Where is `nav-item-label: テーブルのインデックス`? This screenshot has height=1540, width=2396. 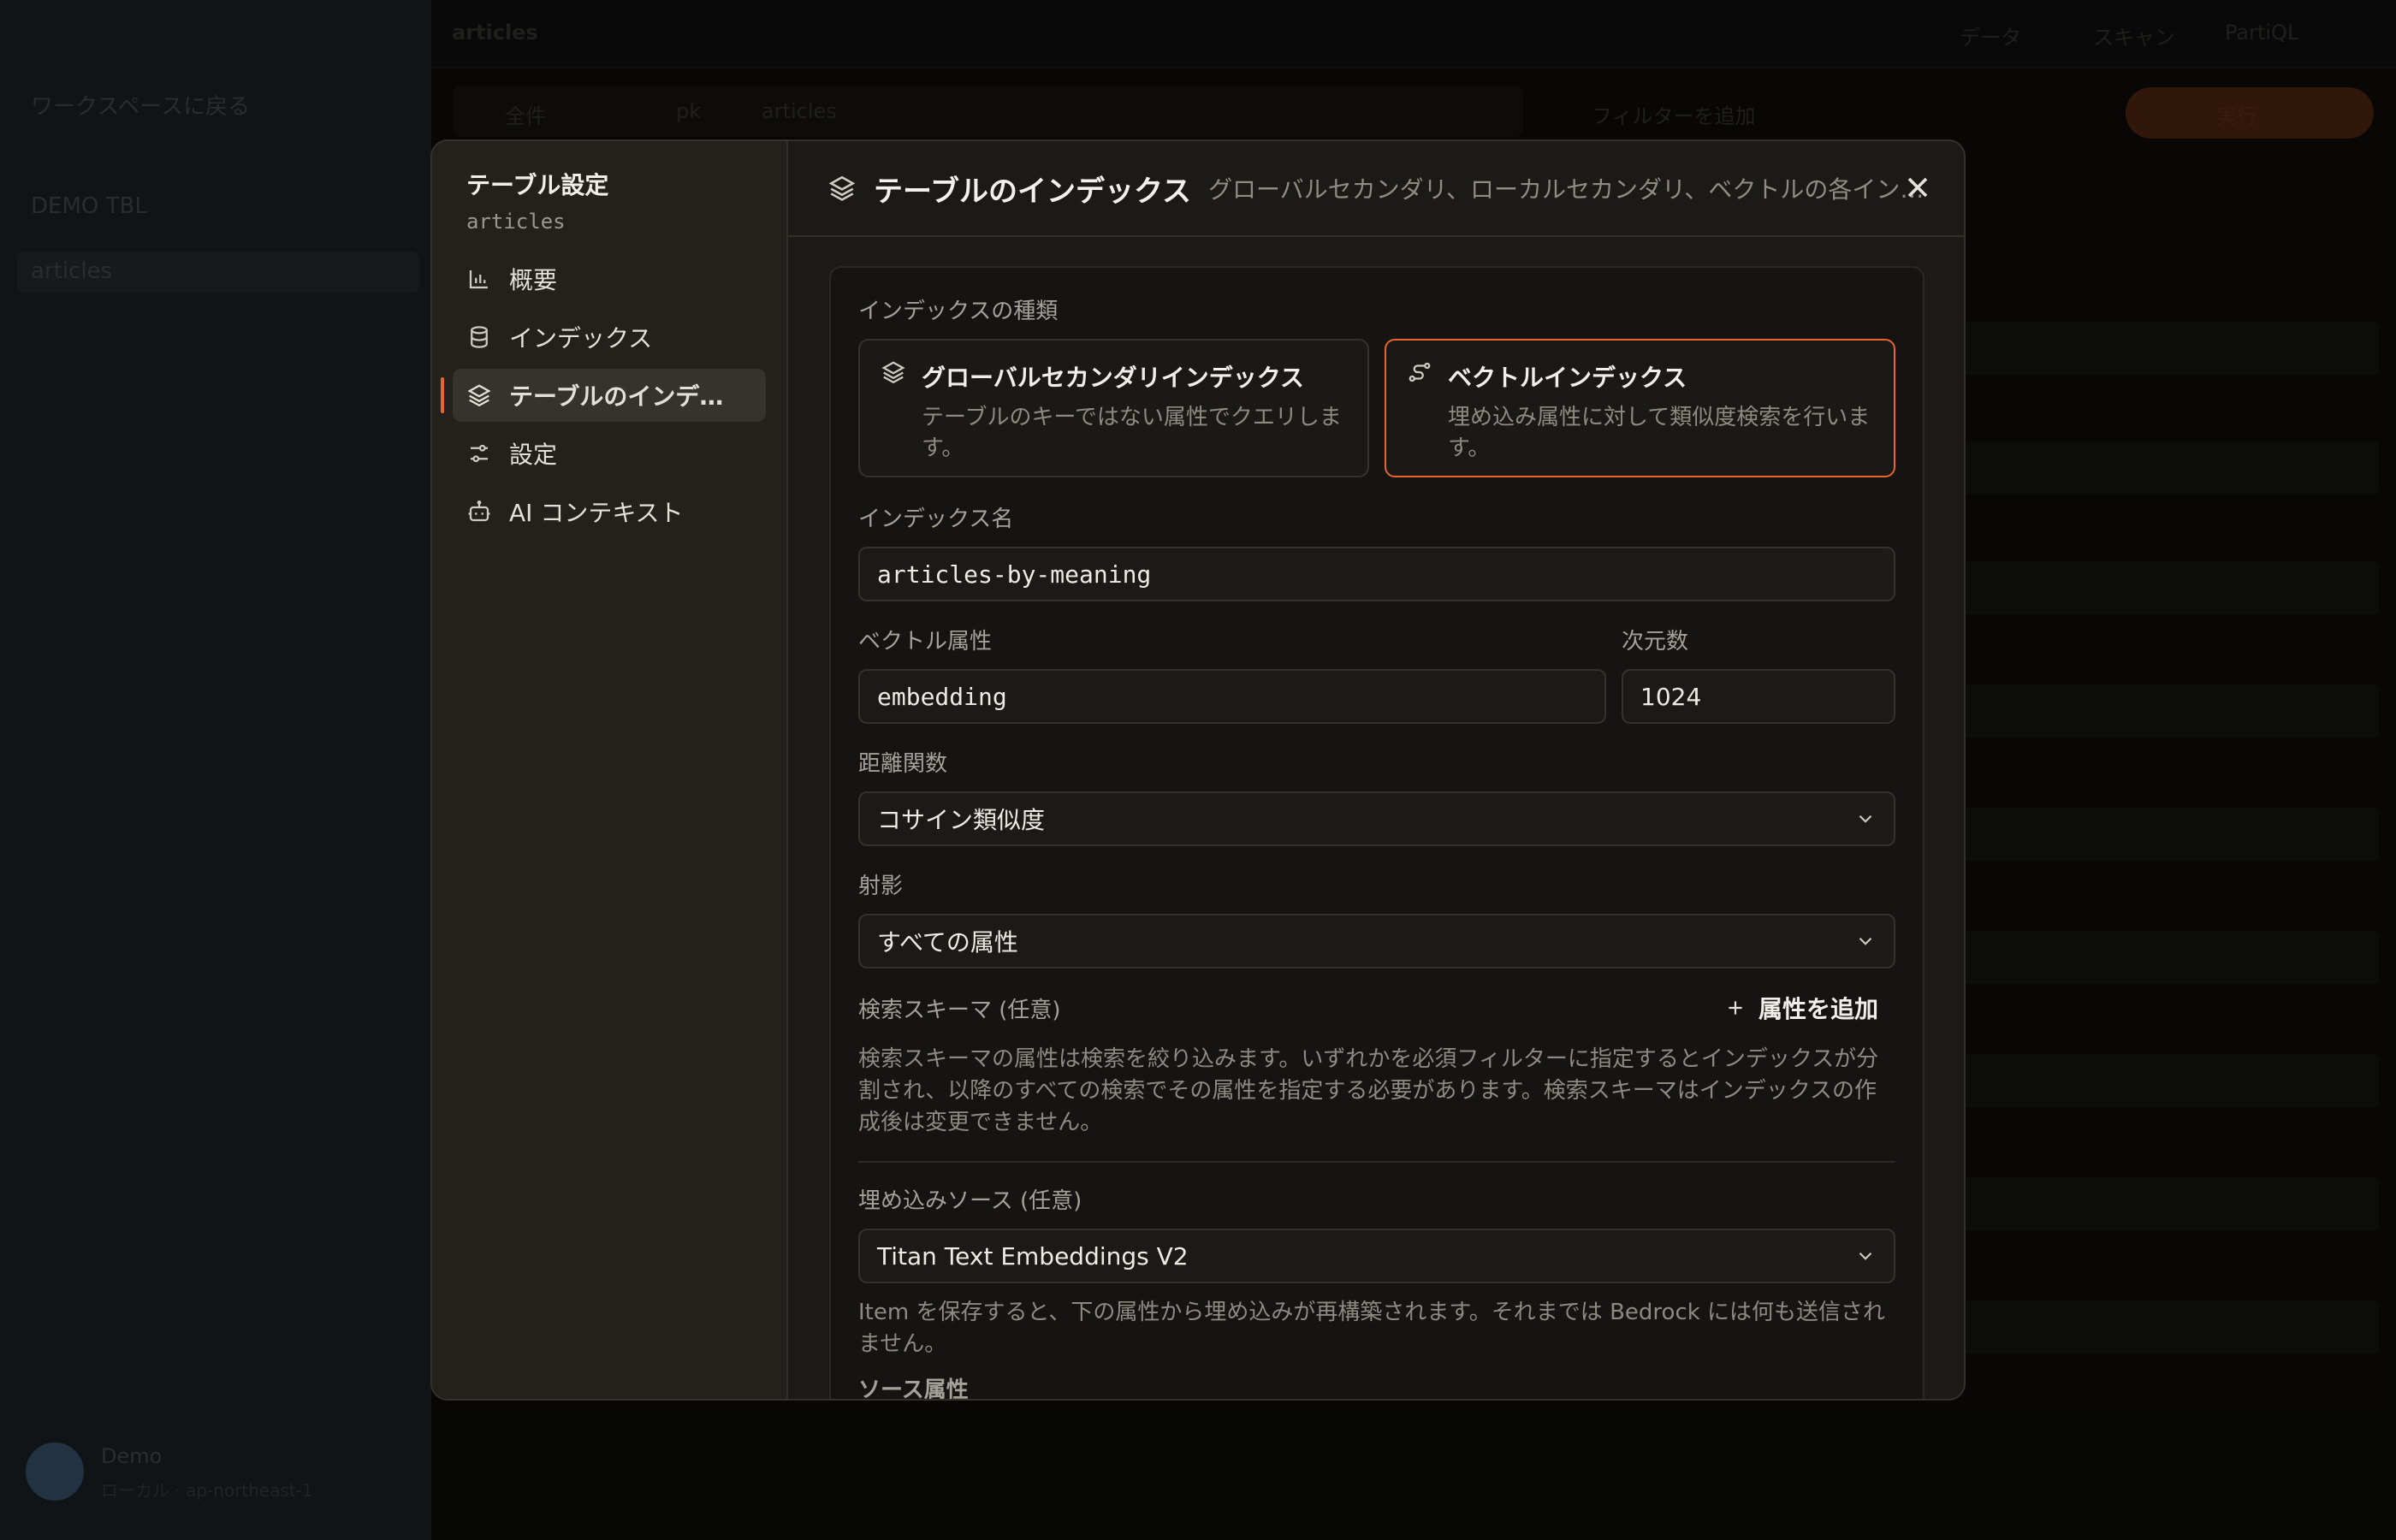
nav-item-label: テーブルのインデックス is located at coordinates (624, 396).